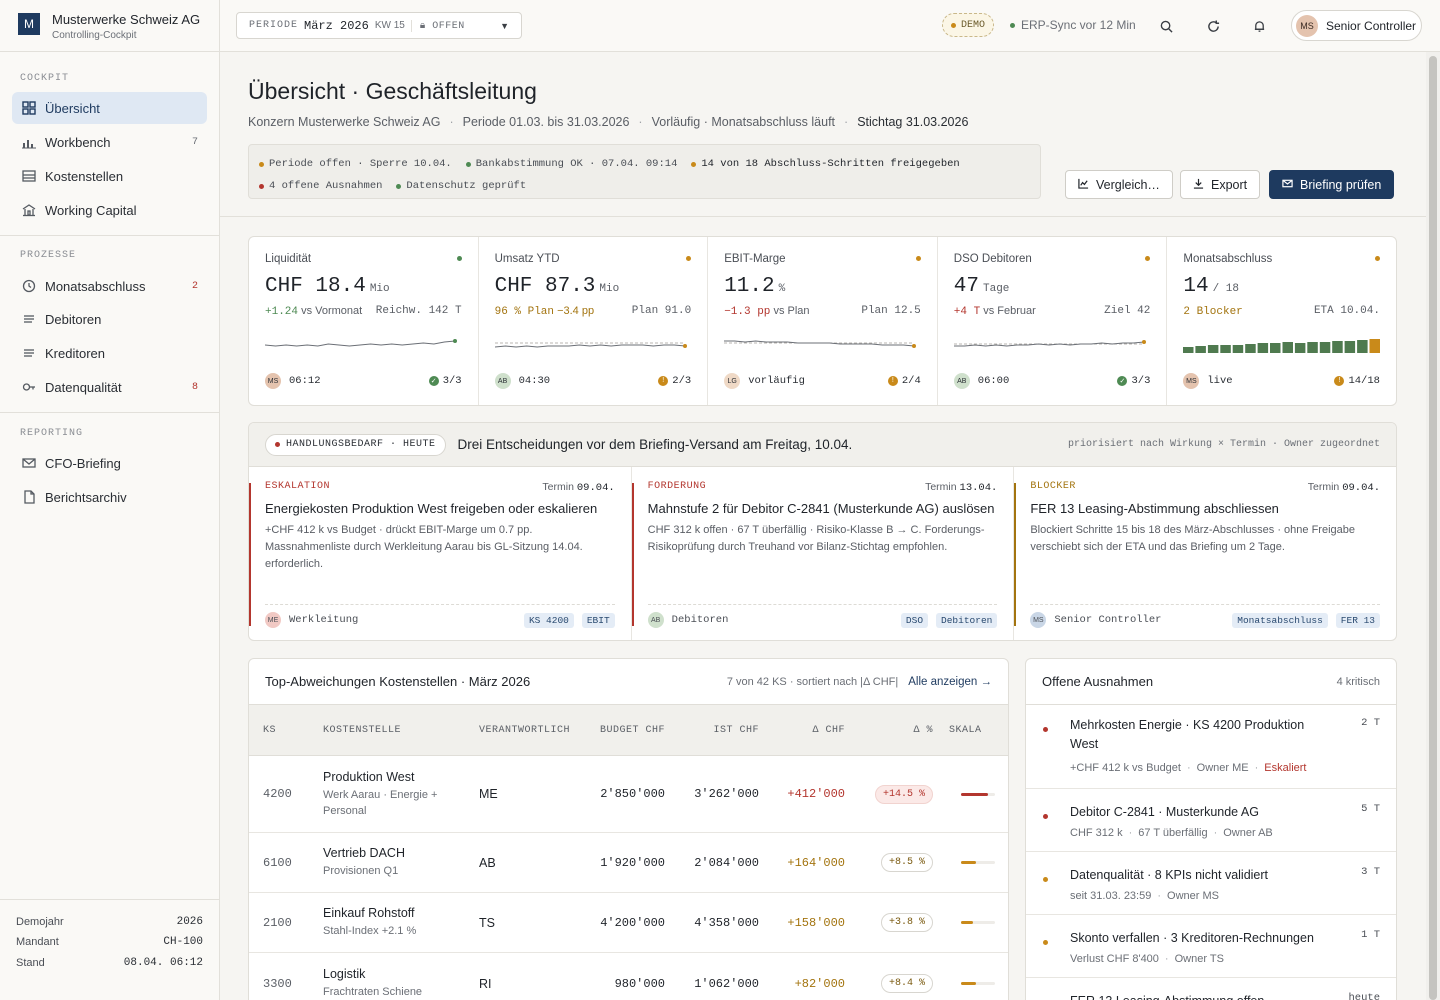 This screenshot has height=1000, width=1440. Describe the element at coordinates (29, 319) in the screenshot. I see `list-icon` at that location.